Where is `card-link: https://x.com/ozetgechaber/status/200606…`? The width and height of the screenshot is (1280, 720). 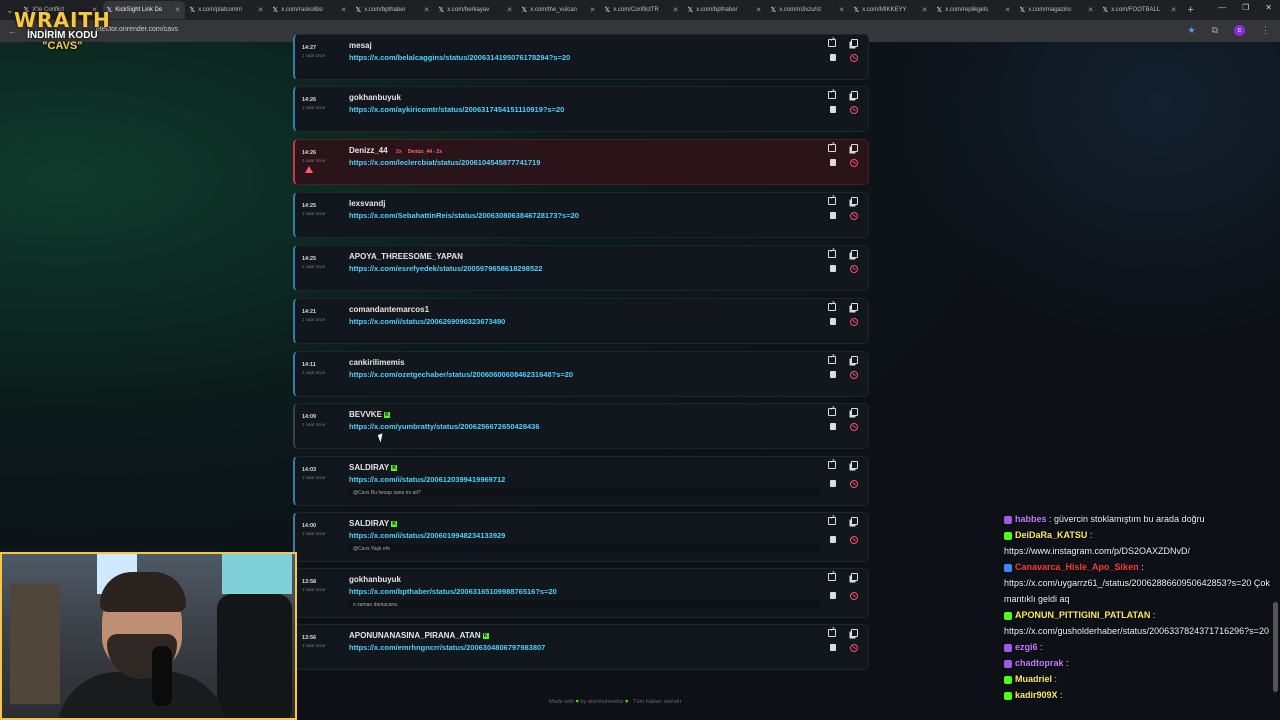
card-link: https://x.com/ozetgechaber/status/200606… is located at coordinates (461, 374).